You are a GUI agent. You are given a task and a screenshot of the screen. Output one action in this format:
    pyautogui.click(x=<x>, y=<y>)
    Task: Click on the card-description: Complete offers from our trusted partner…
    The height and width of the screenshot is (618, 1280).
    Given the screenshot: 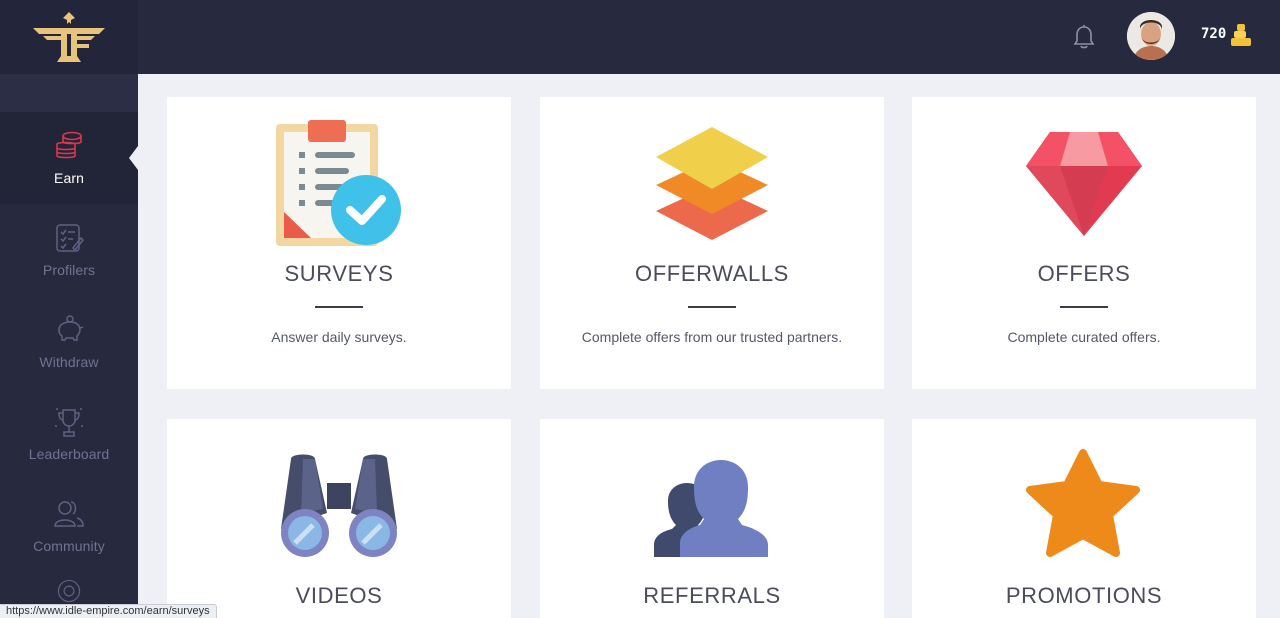 What is the action you would take?
    pyautogui.click(x=712, y=337)
    